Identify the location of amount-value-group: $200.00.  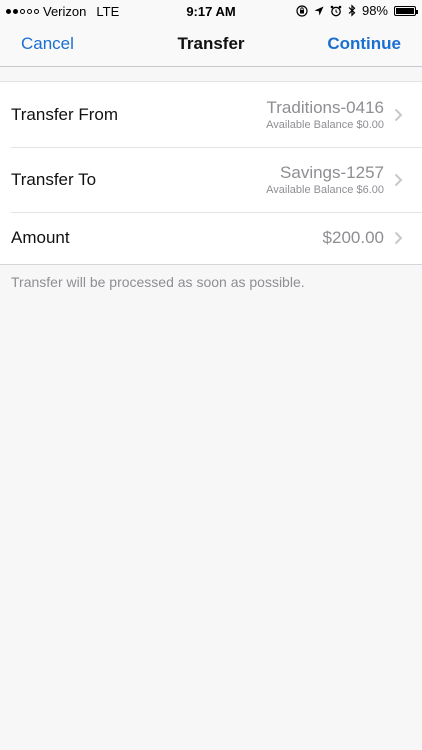
(353, 238).